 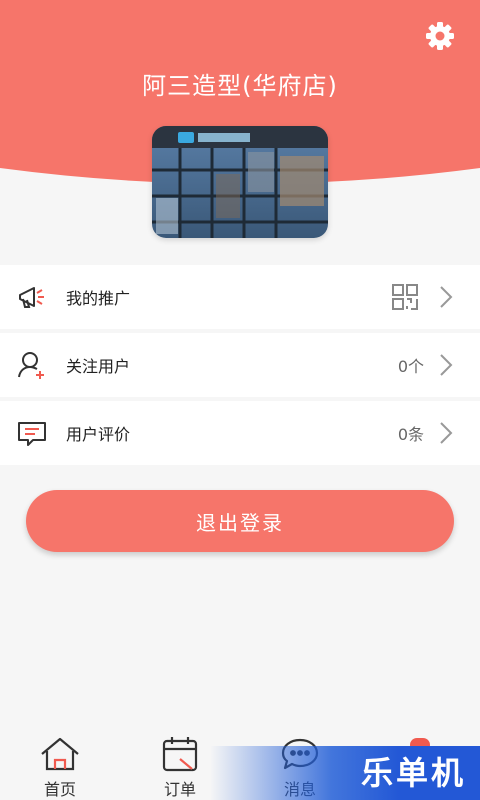 What do you see at coordinates (413, 773) in the screenshot?
I see `watermark-logo: 乐单机` at bounding box center [413, 773].